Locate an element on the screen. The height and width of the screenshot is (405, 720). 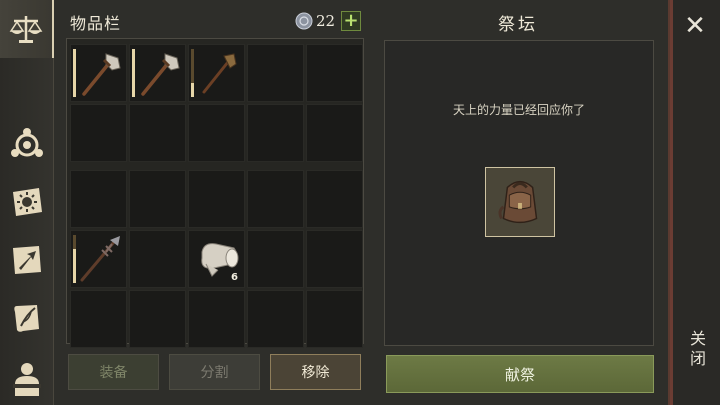
tab-triskelion is located at coordinates (27, 144).